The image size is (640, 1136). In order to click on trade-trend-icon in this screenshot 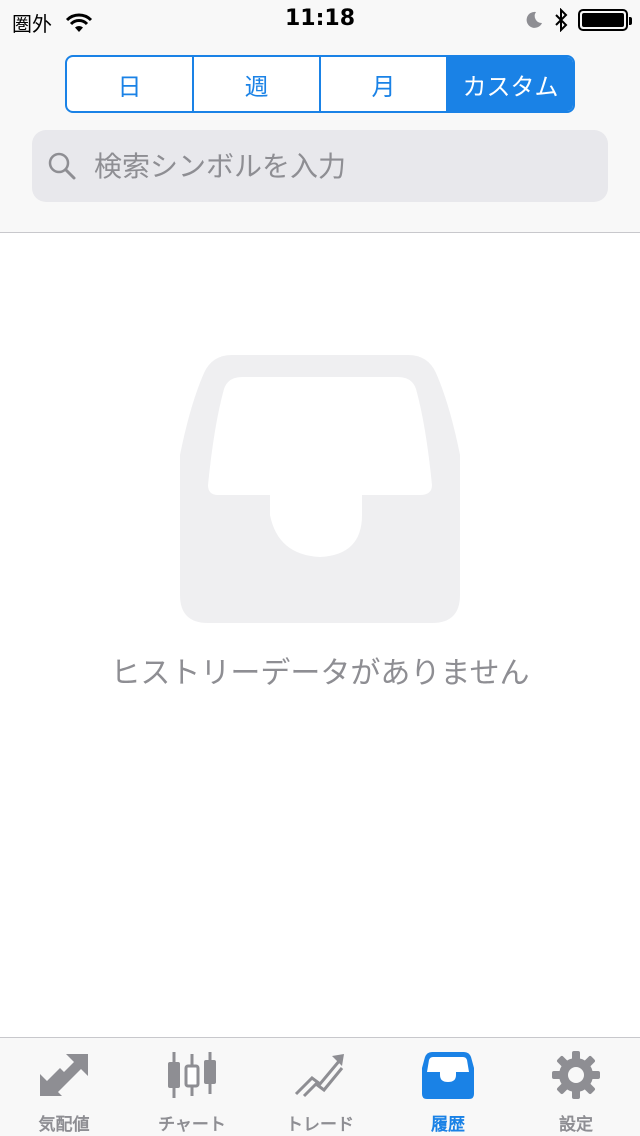, I will do `click(319, 1076)`.